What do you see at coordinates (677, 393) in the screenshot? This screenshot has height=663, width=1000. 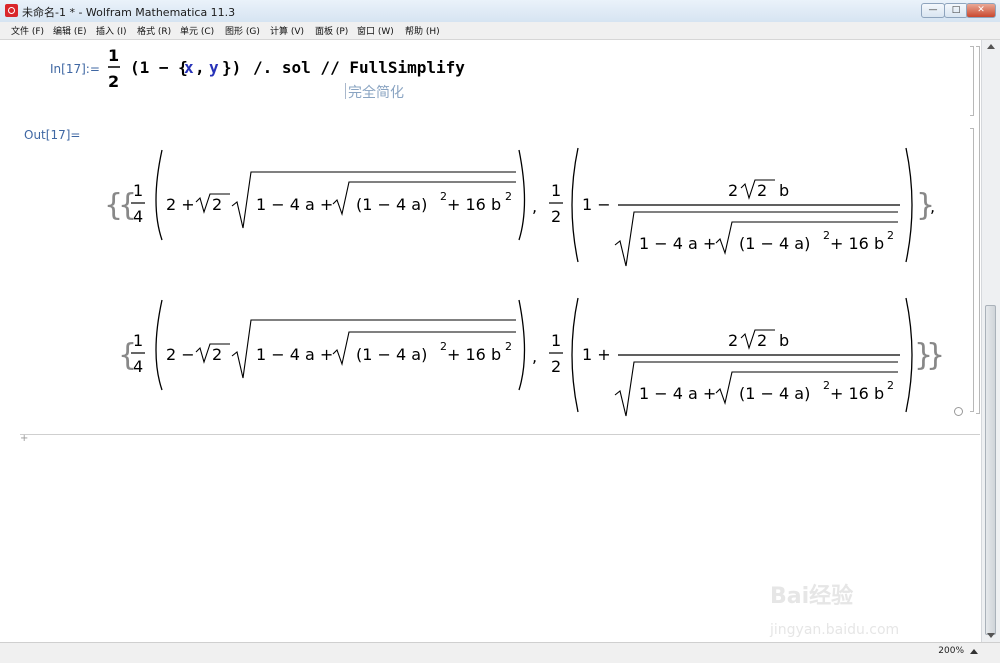 I see `row2-den-inner: 1 − 4 a +` at bounding box center [677, 393].